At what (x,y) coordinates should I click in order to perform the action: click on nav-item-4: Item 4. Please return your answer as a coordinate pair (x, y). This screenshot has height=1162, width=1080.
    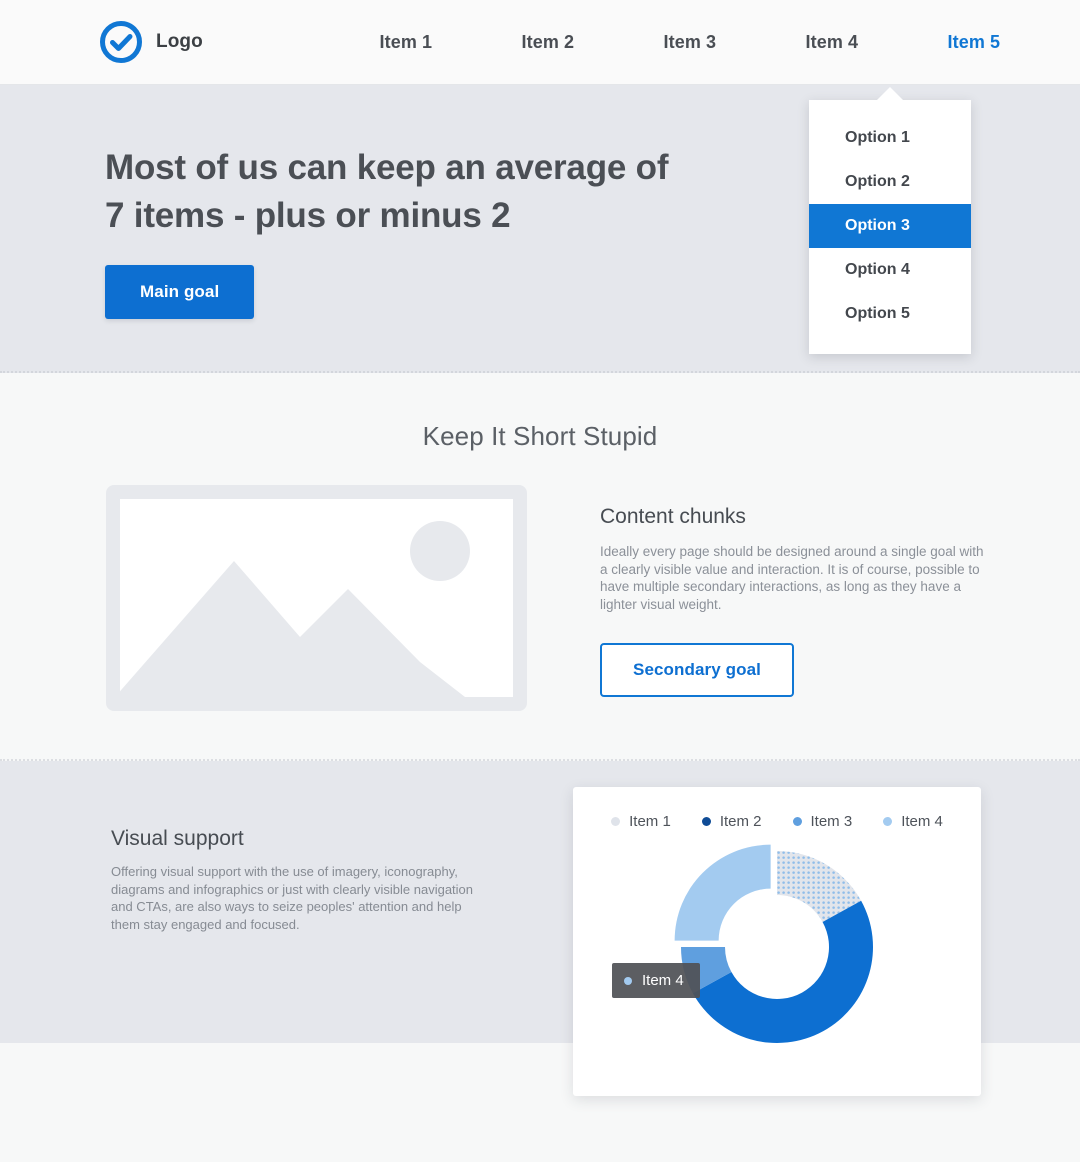
    Looking at the image, I should click on (832, 42).